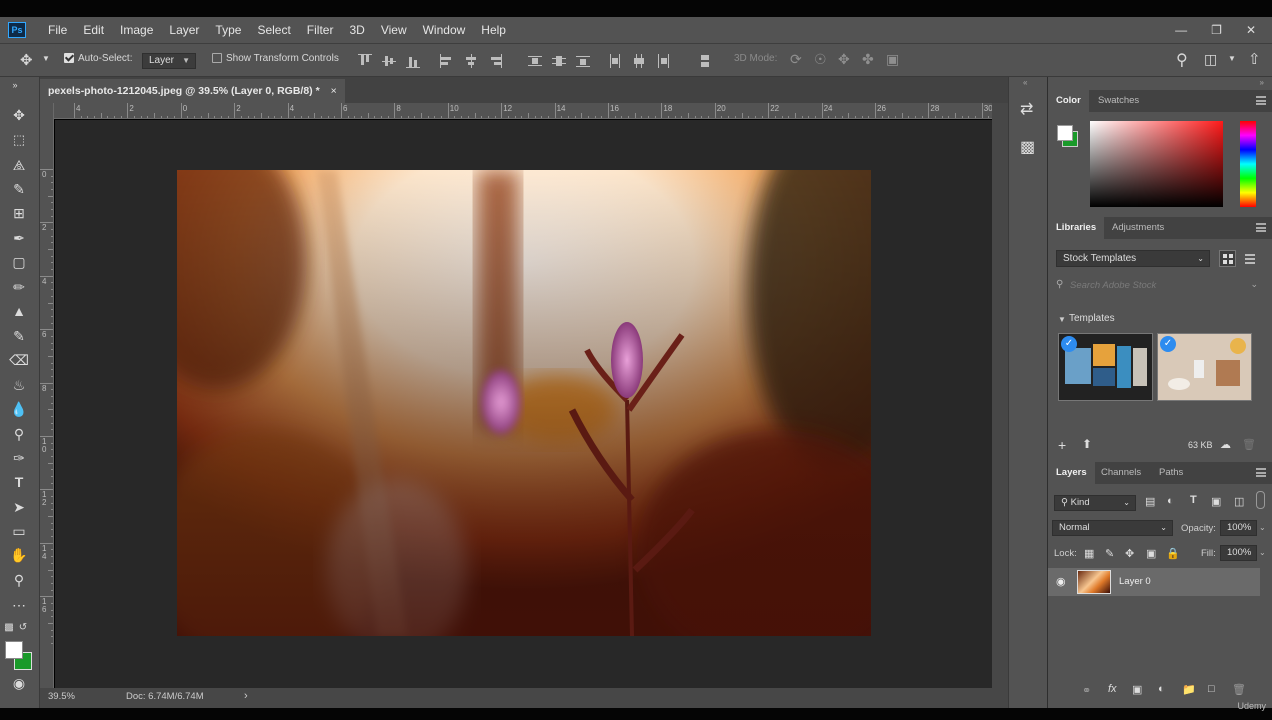  I want to click on hue-slider, so click(1248, 164).